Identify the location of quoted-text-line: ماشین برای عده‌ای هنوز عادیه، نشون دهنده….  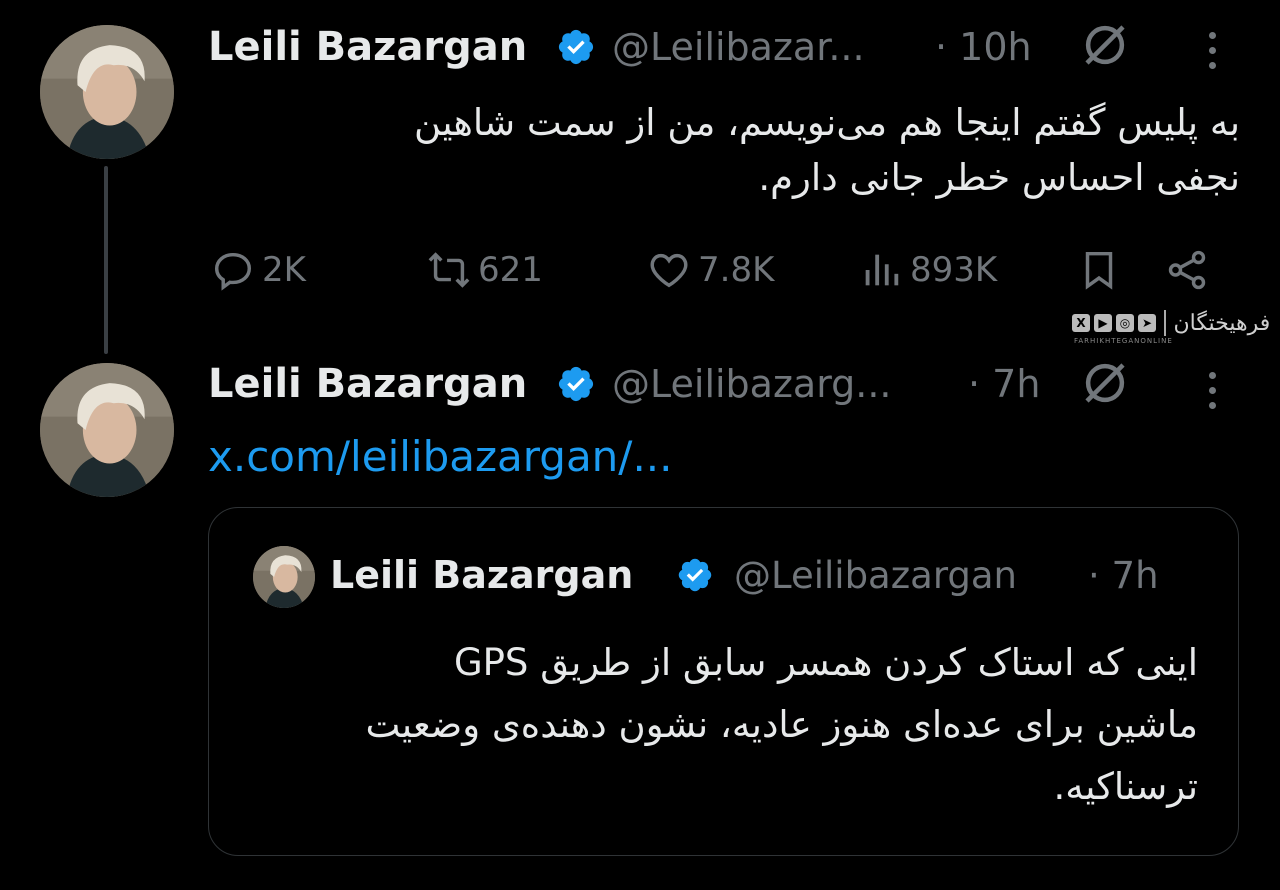
(781, 724).